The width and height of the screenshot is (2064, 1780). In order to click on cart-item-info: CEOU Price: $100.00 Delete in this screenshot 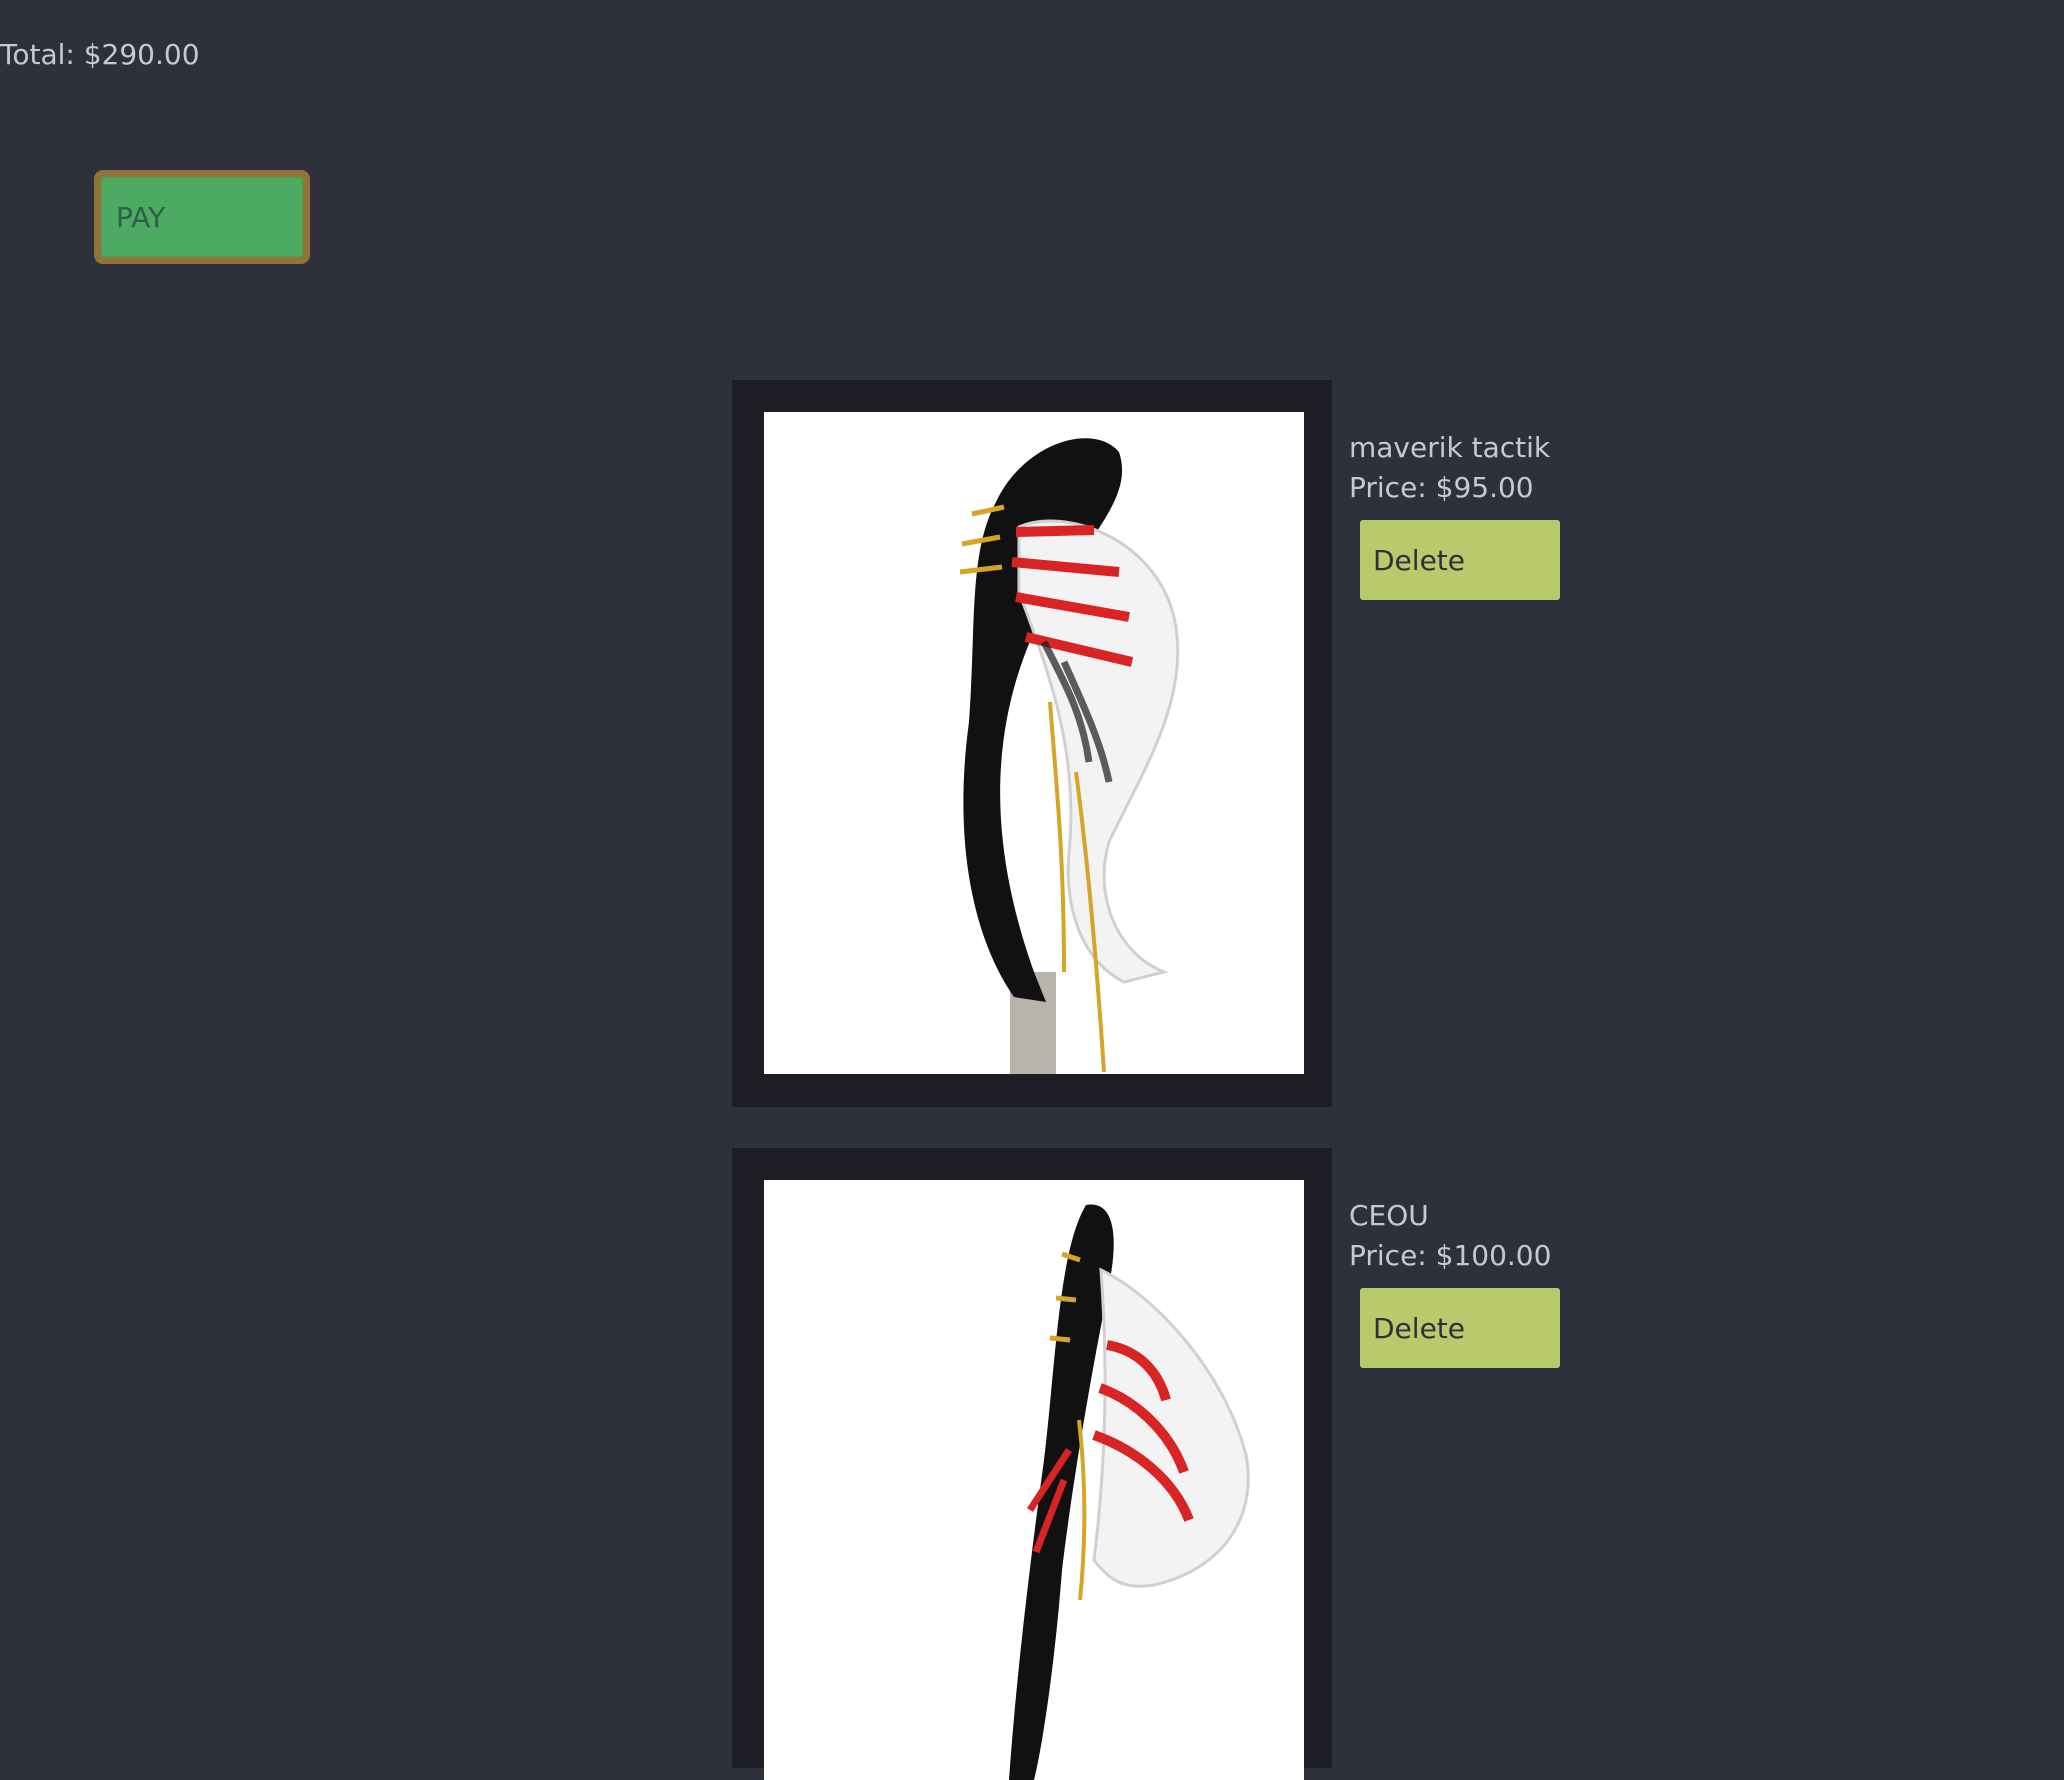, I will do `click(1479, 1282)`.